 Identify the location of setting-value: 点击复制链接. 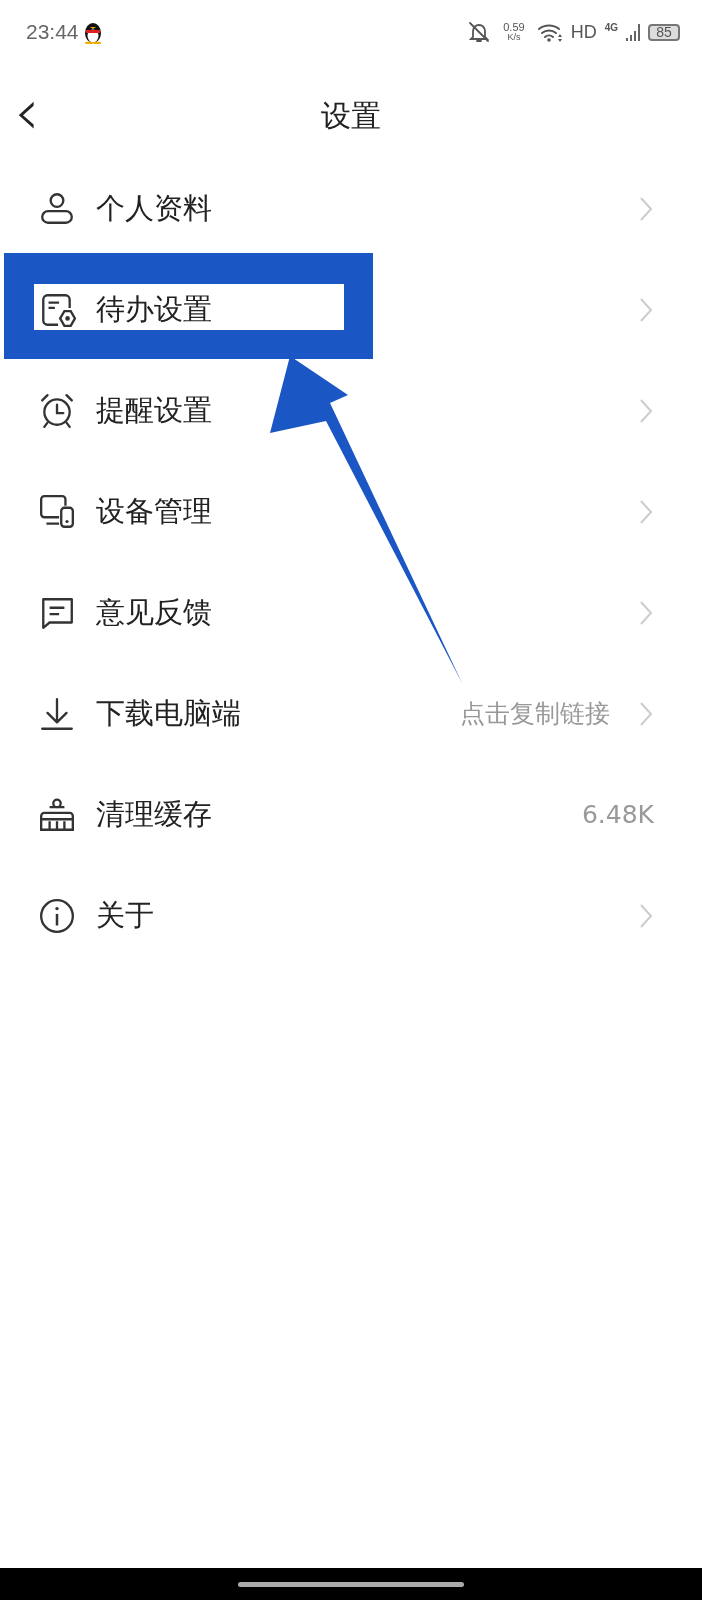
(535, 714).